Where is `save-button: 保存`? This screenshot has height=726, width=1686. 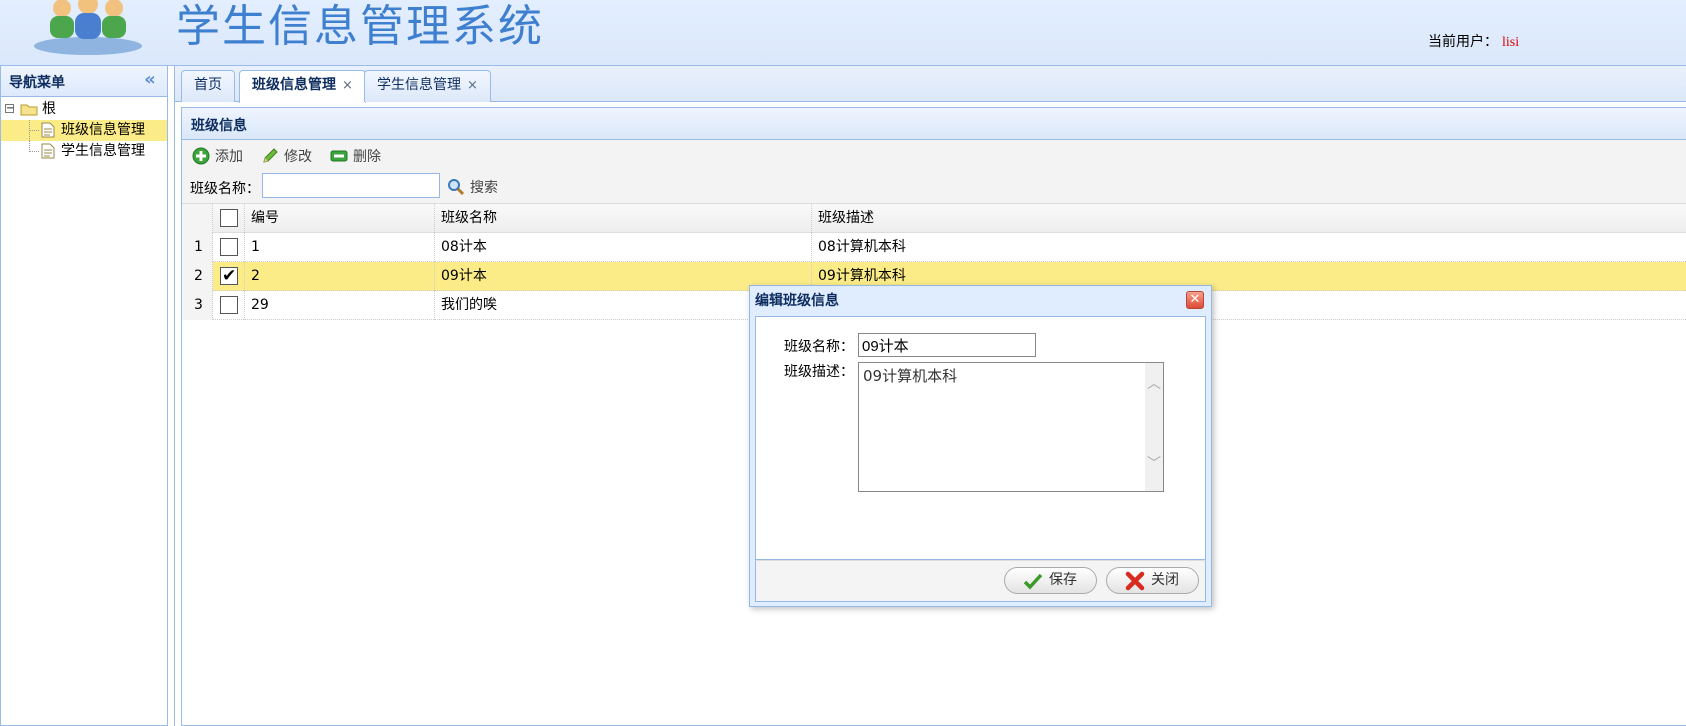
save-button: 保存 is located at coordinates (1050, 580).